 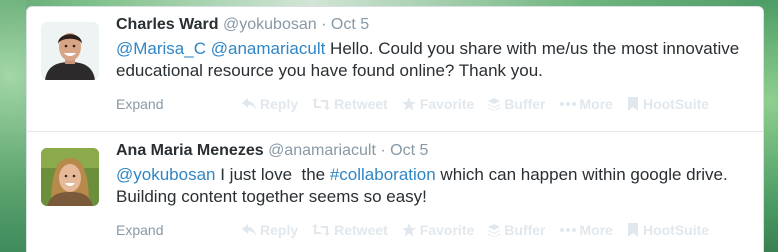 What do you see at coordinates (13, 126) in the screenshot?
I see `background-left` at bounding box center [13, 126].